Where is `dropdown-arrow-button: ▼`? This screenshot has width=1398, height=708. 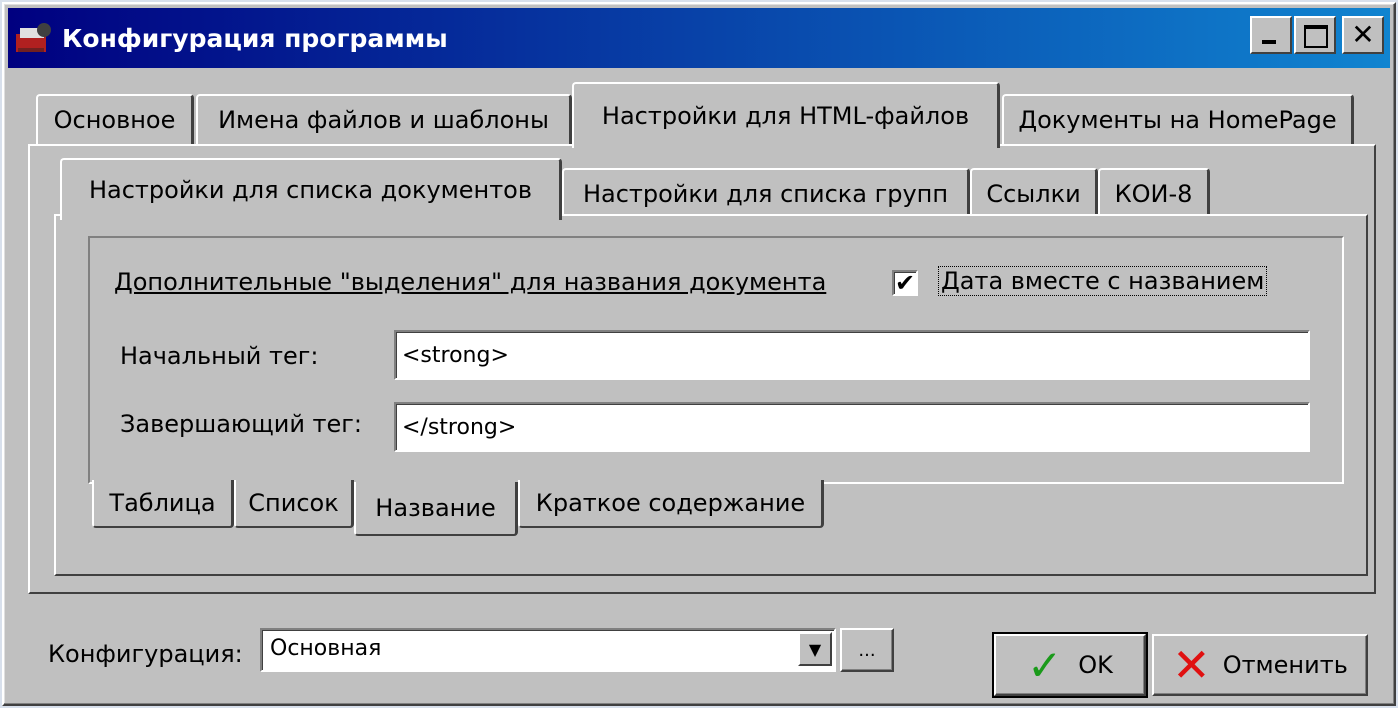
dropdown-arrow-button: ▼ is located at coordinates (815, 649).